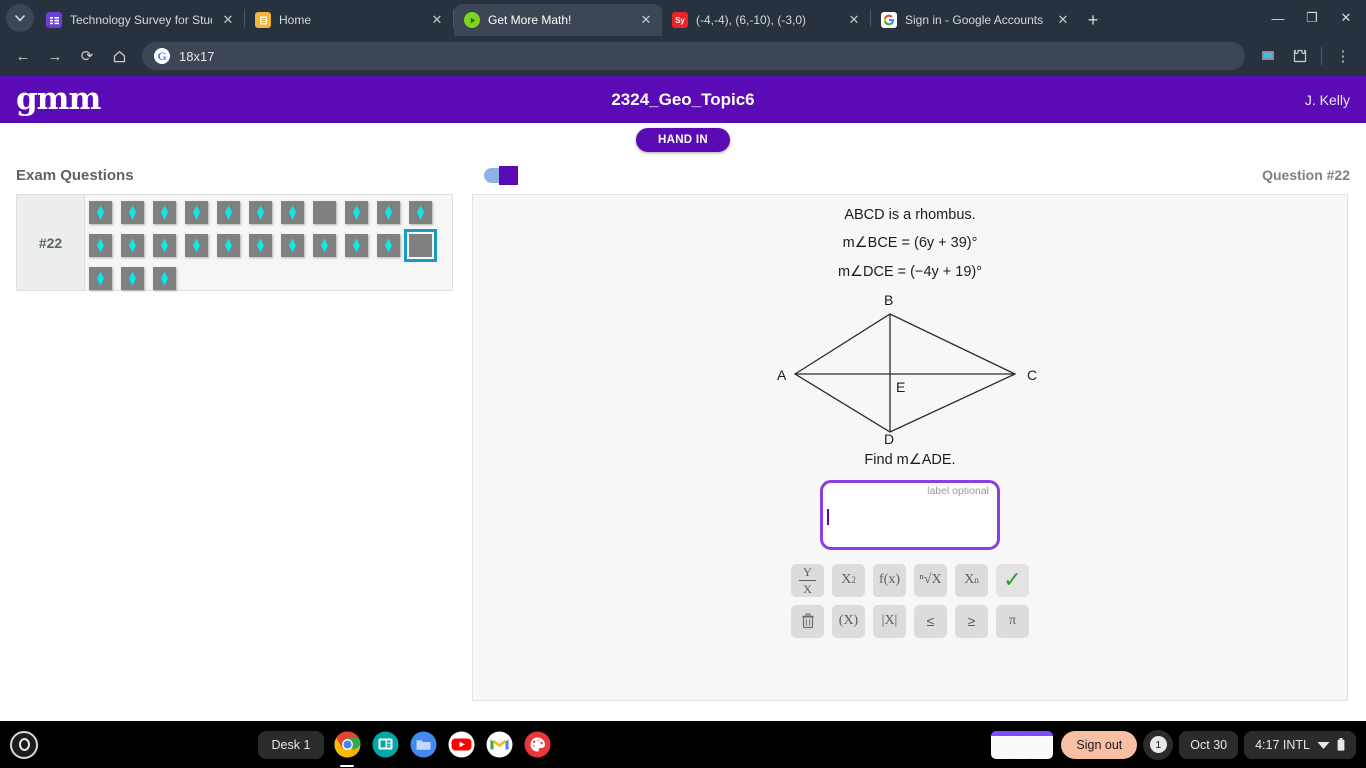  Describe the element at coordinates (682, 139) in the screenshot. I see `hand-in-button: HAND IN` at that location.